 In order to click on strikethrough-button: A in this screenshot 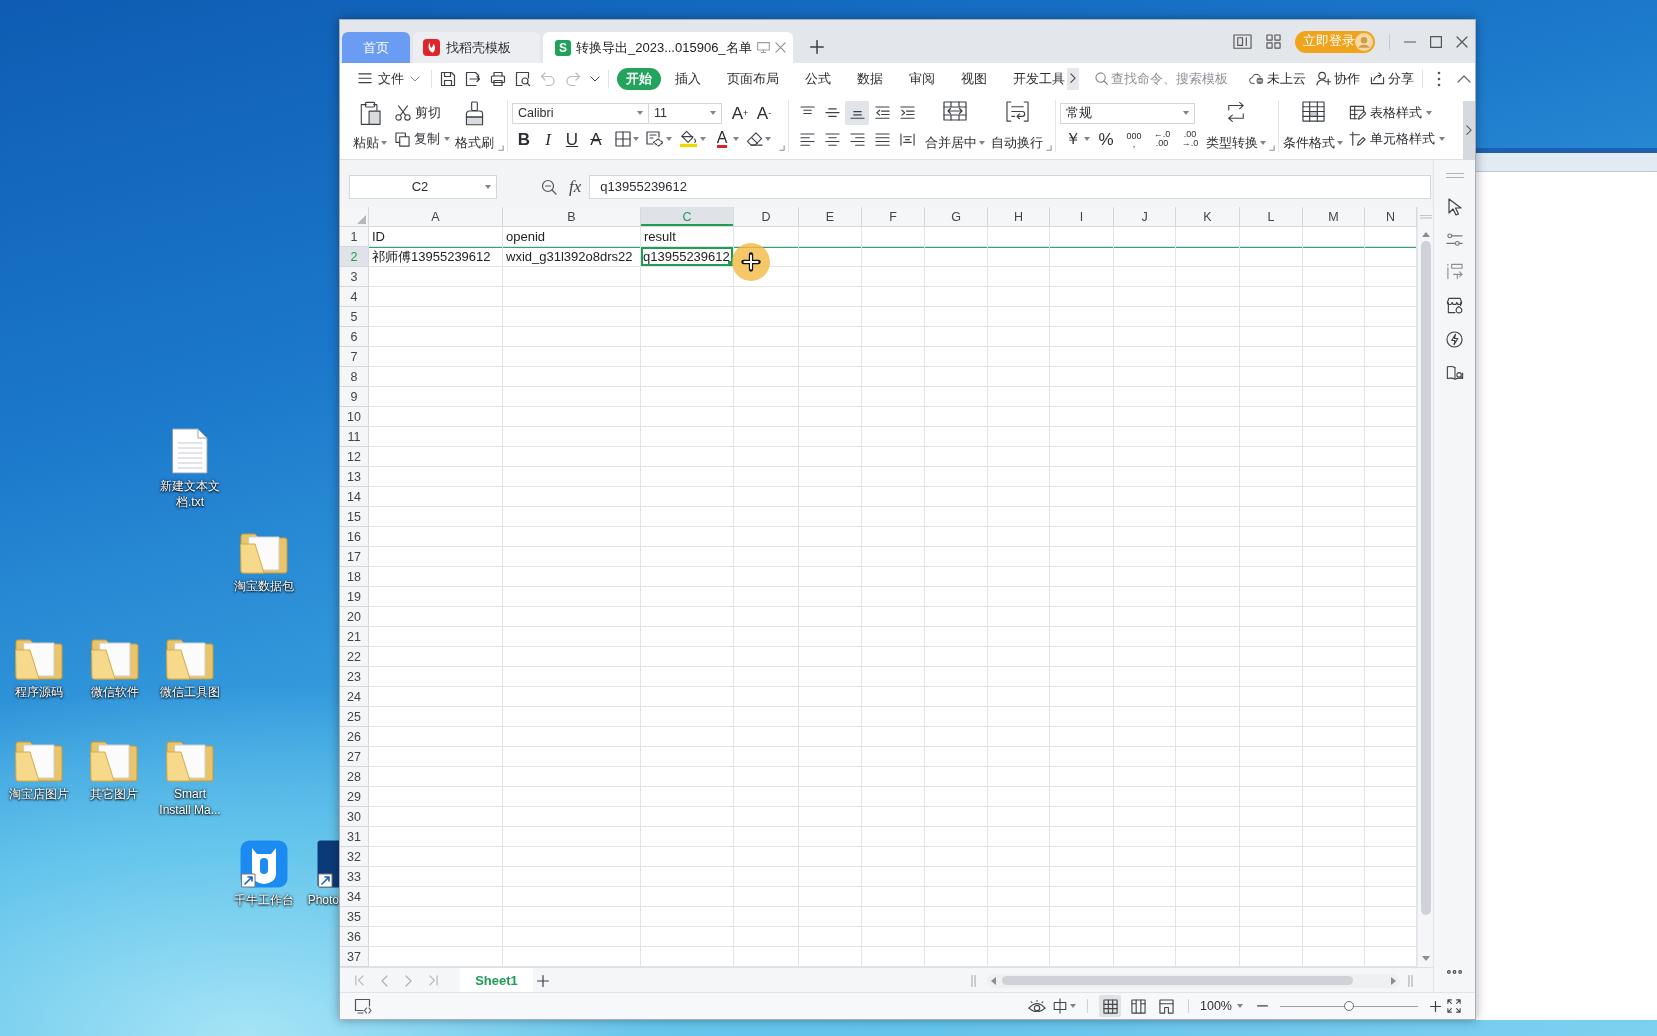, I will do `click(596, 139)`.